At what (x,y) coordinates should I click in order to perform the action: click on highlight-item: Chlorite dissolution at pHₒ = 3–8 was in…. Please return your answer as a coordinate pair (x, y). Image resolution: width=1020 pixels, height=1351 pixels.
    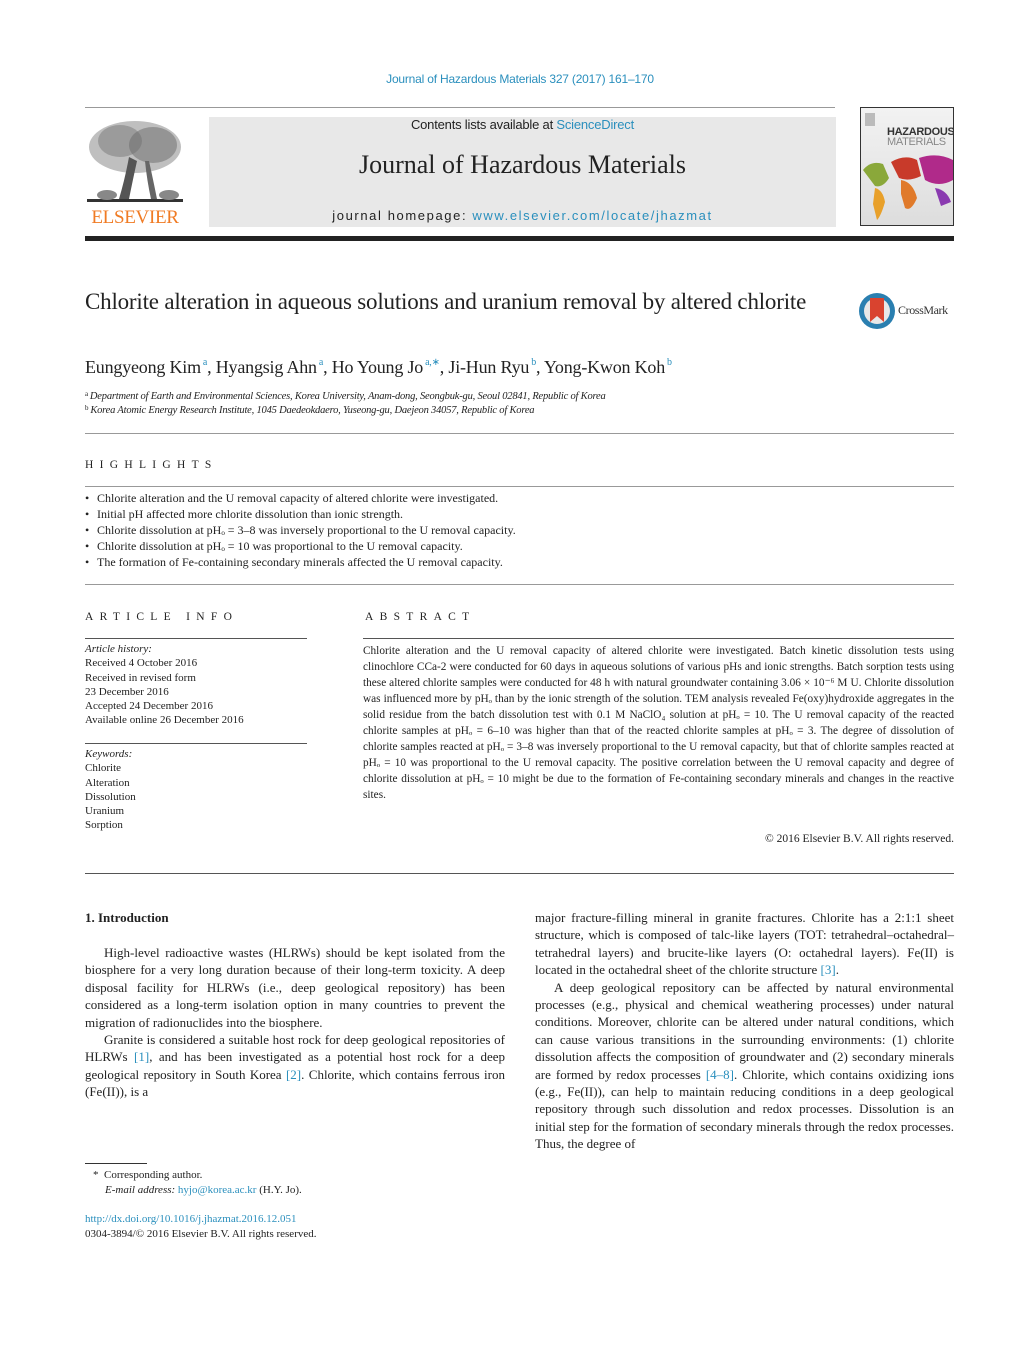
    Looking at the image, I should click on (519, 530).